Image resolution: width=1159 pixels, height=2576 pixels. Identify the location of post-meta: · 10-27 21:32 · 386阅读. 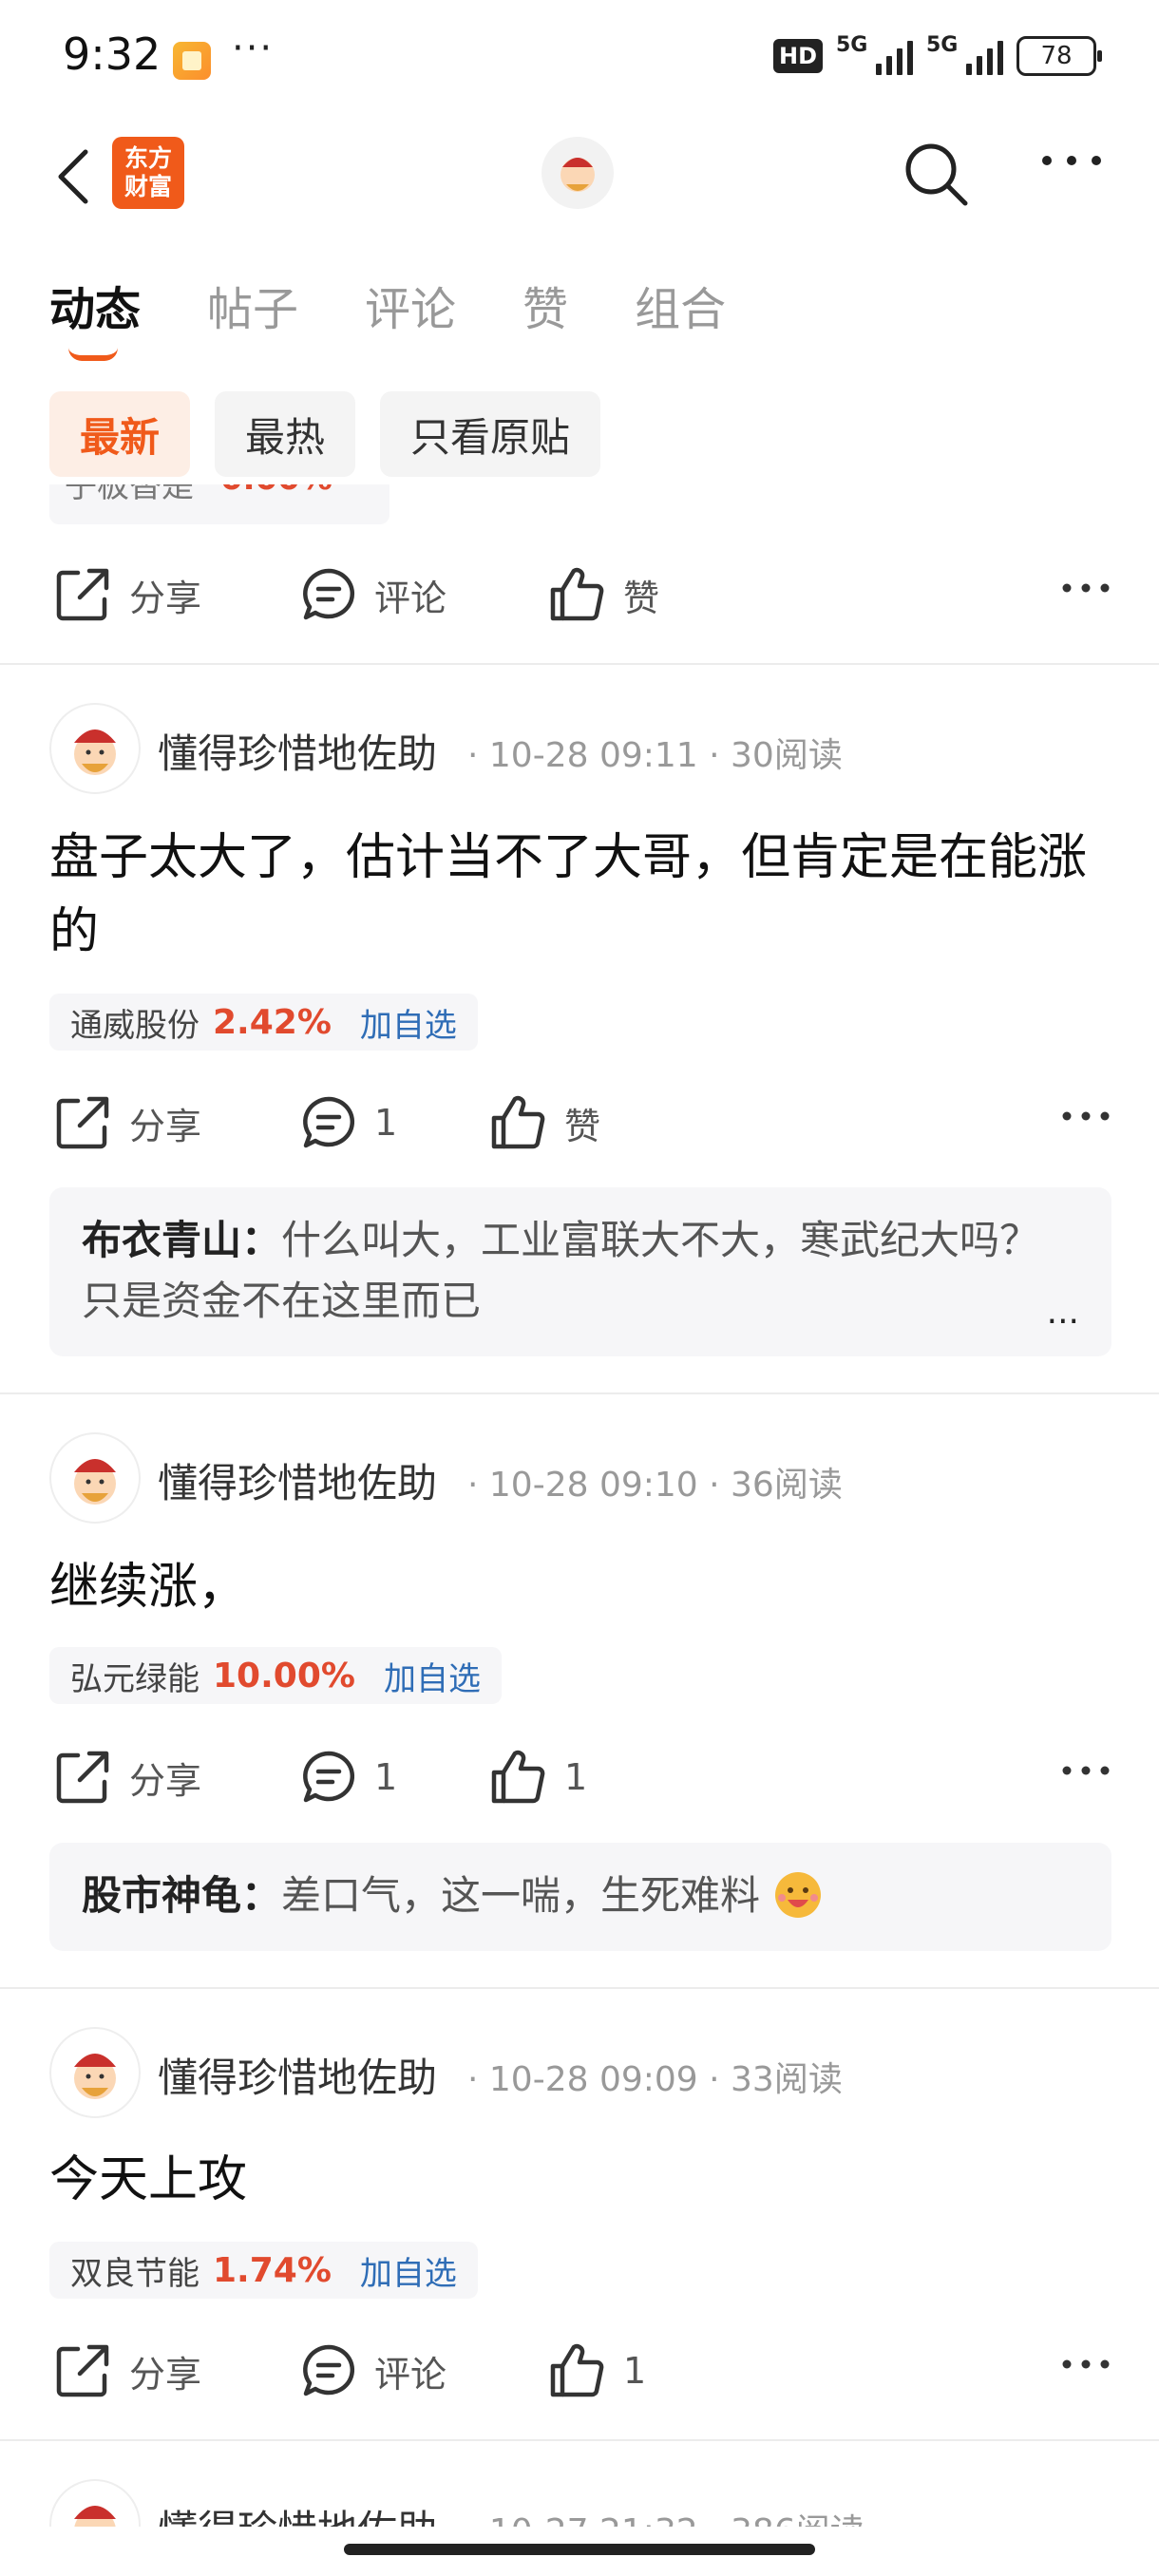
(665, 2515).